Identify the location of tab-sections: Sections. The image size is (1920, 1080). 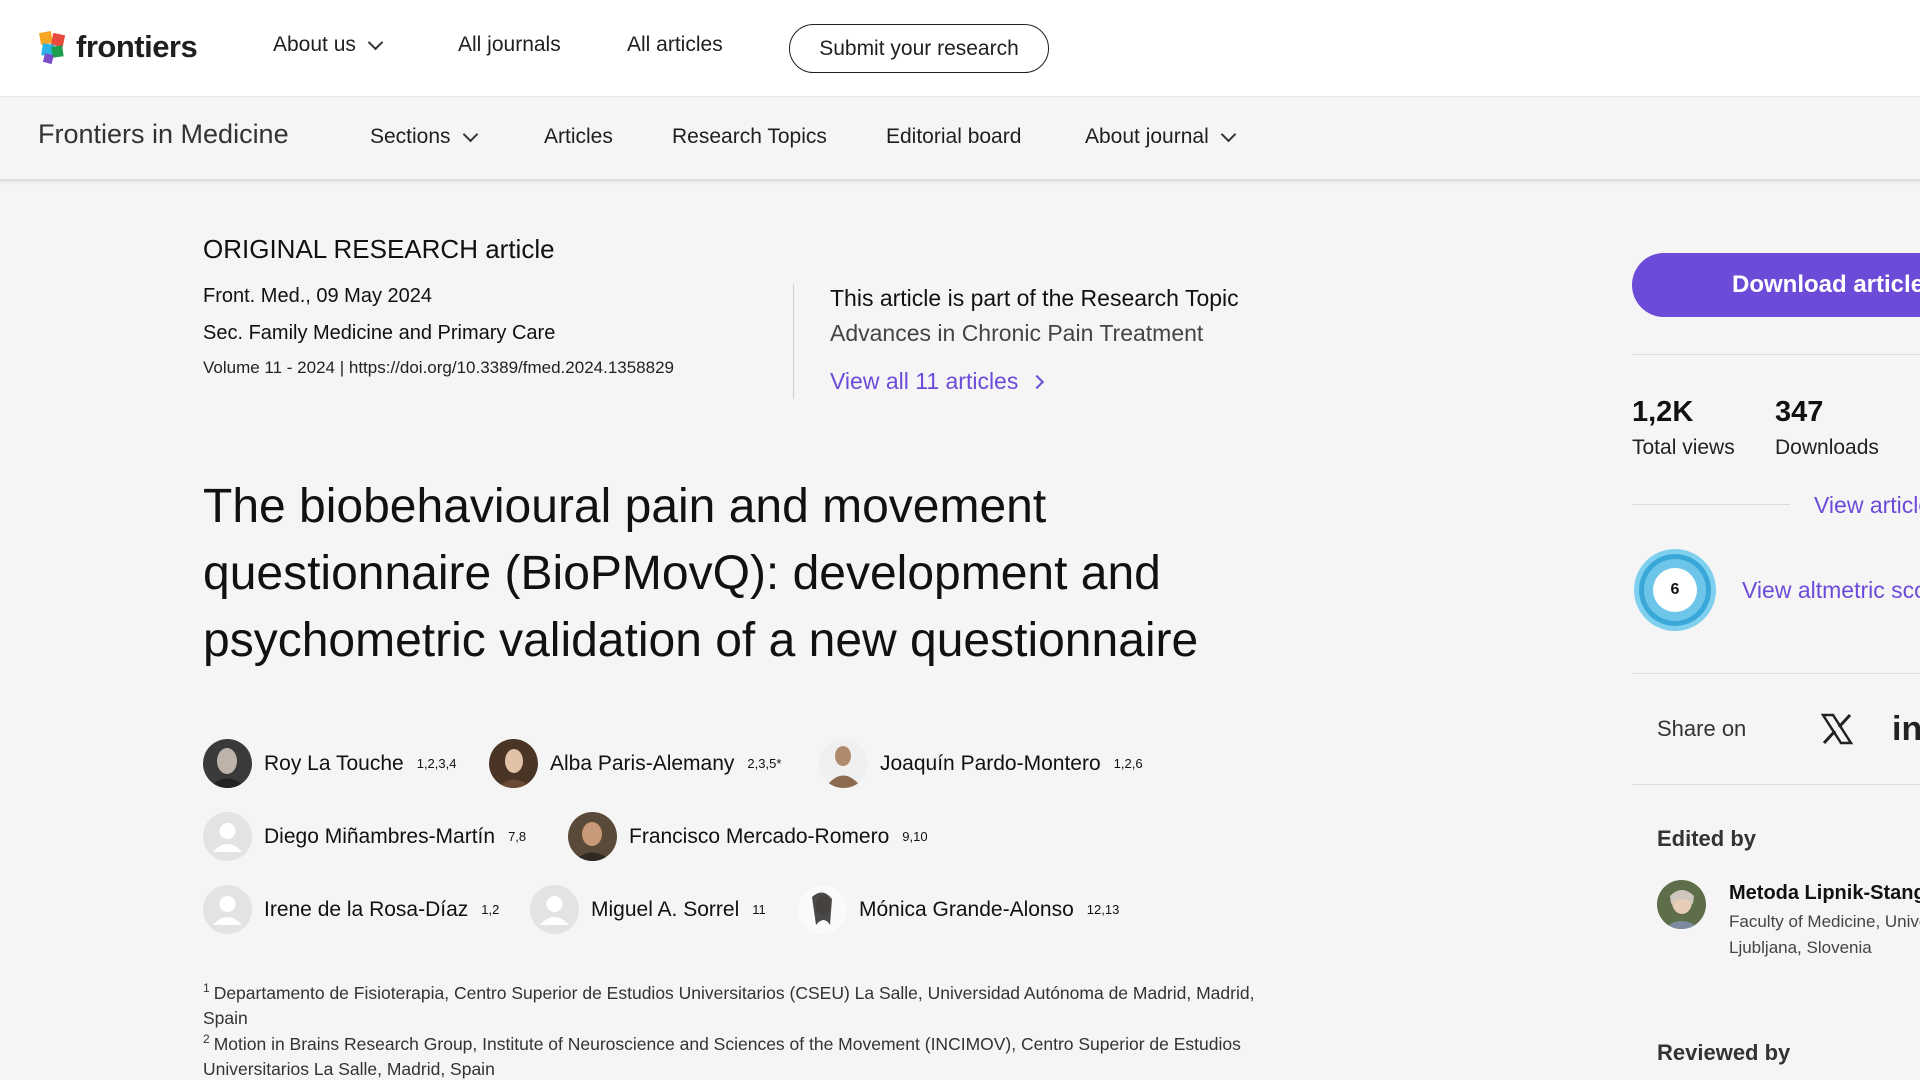
(424, 137).